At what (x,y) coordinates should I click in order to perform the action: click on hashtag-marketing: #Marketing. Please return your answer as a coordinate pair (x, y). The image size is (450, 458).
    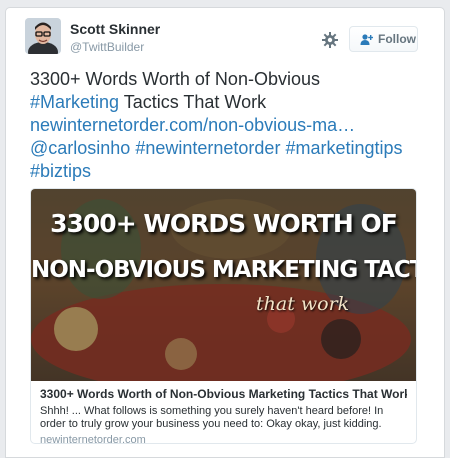
    Looking at the image, I should click on (74, 102).